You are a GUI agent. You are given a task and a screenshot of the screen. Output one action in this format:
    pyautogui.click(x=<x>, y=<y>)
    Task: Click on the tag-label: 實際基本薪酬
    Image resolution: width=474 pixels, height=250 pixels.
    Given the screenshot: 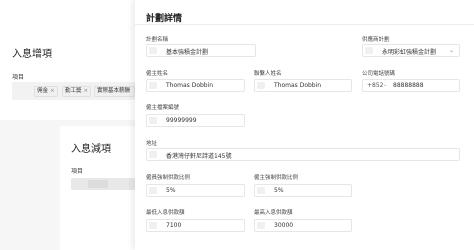 What is the action you would take?
    pyautogui.click(x=114, y=91)
    